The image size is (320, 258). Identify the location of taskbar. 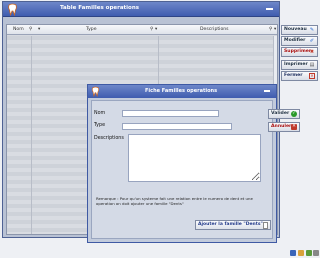
(160, 253).